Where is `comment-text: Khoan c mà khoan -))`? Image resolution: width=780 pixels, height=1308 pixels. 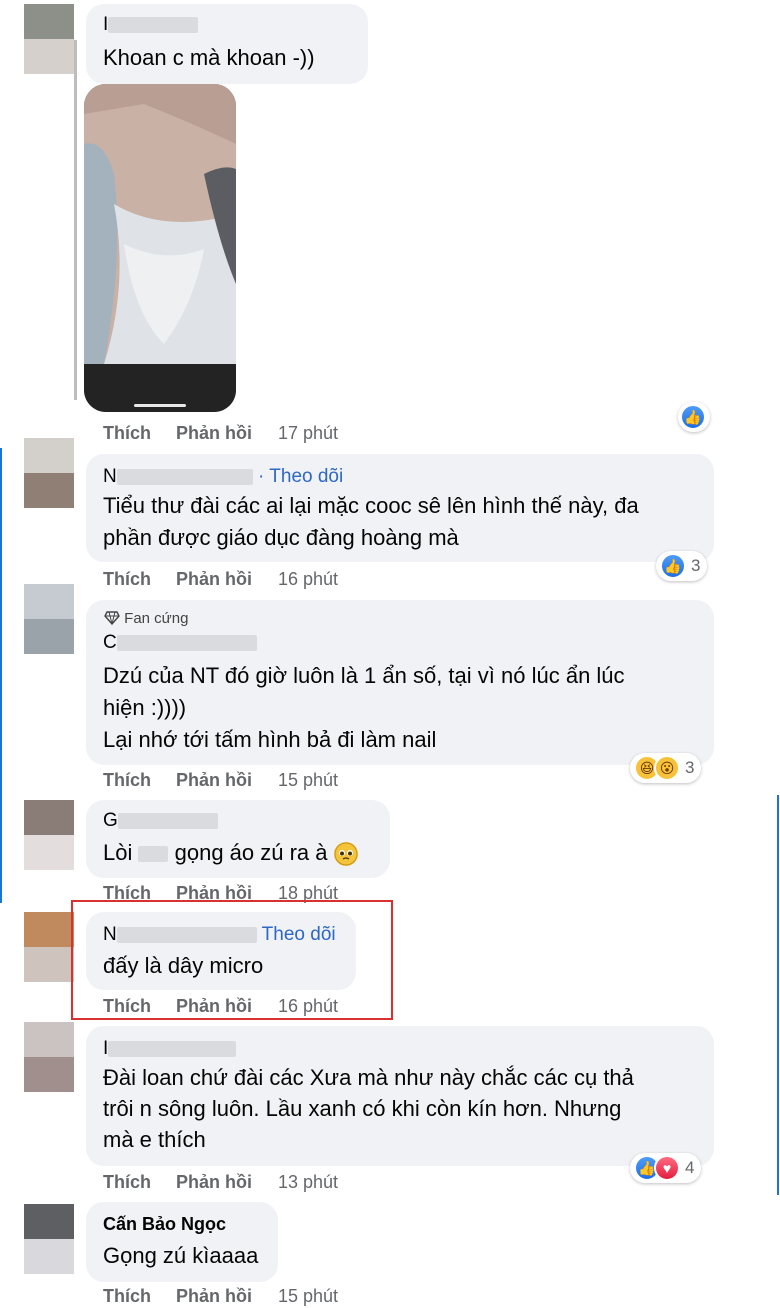 comment-text: Khoan c mà khoan -)) is located at coordinates (209, 57).